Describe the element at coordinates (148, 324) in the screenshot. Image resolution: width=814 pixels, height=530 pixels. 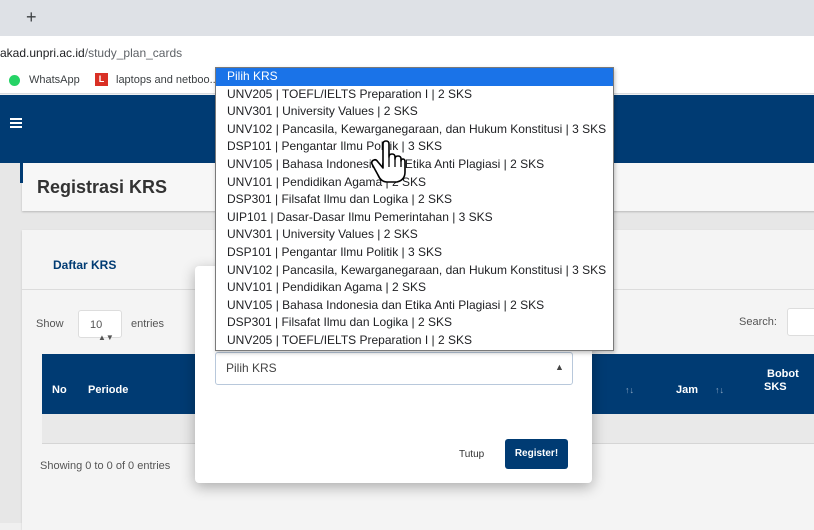
I see `entries-label: entries` at that location.